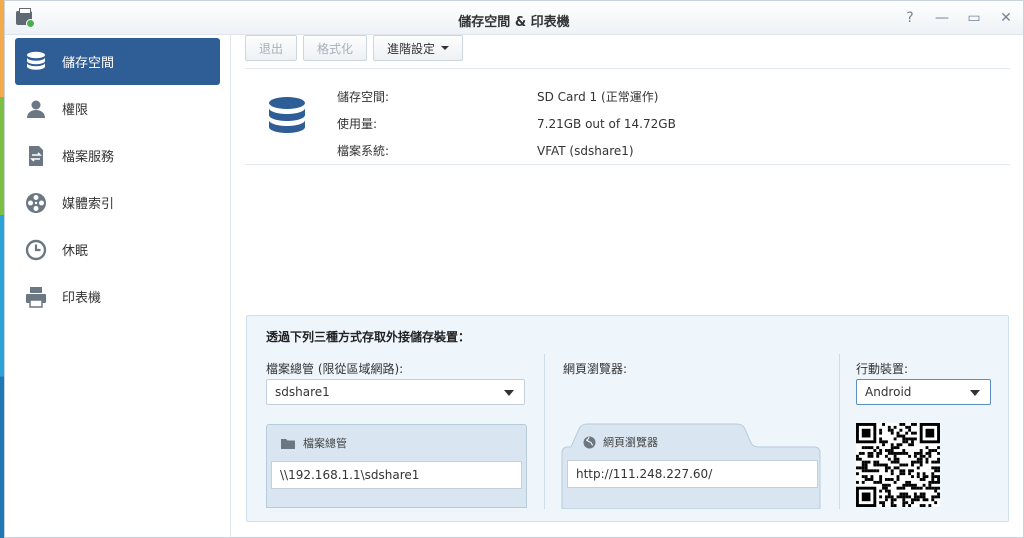  Describe the element at coordinates (82, 298) in the screenshot. I see `sidebar-item-label: 印表機` at that location.